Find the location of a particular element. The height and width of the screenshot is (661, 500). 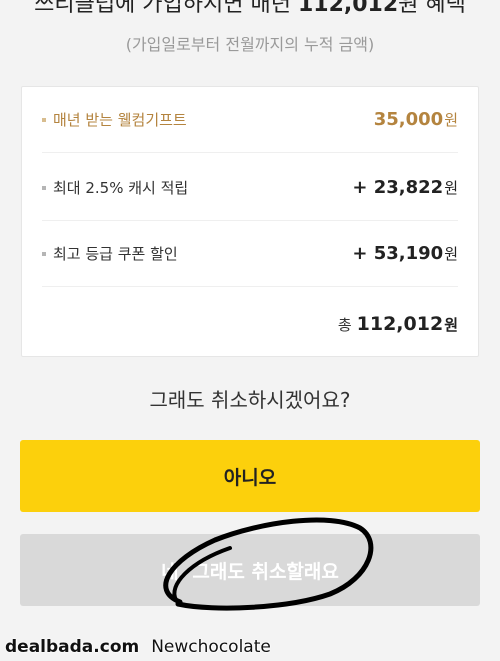

title-suffix: 원 혜택 is located at coordinates (432, 8).